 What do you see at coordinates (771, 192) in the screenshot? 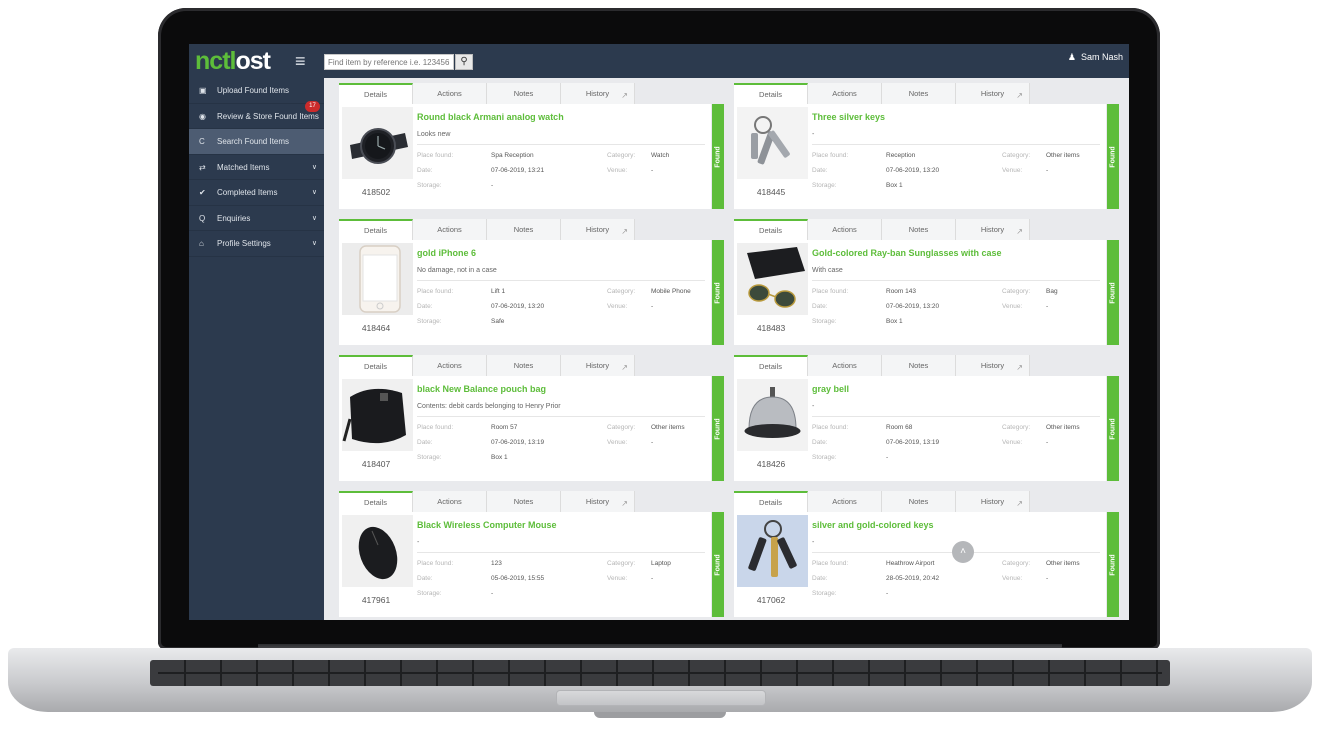
I see `item-reference: 418445` at bounding box center [771, 192].